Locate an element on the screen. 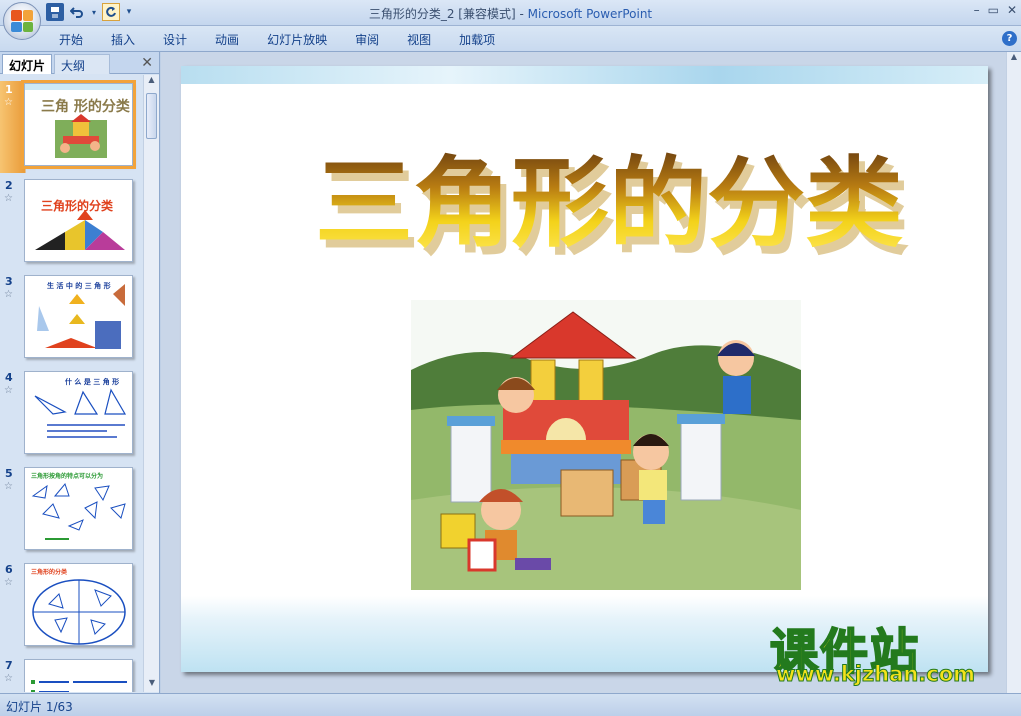  slide-thumbnail-5: 5 ☆ 三角形按角的特点可以分为 is located at coordinates (71, 511).